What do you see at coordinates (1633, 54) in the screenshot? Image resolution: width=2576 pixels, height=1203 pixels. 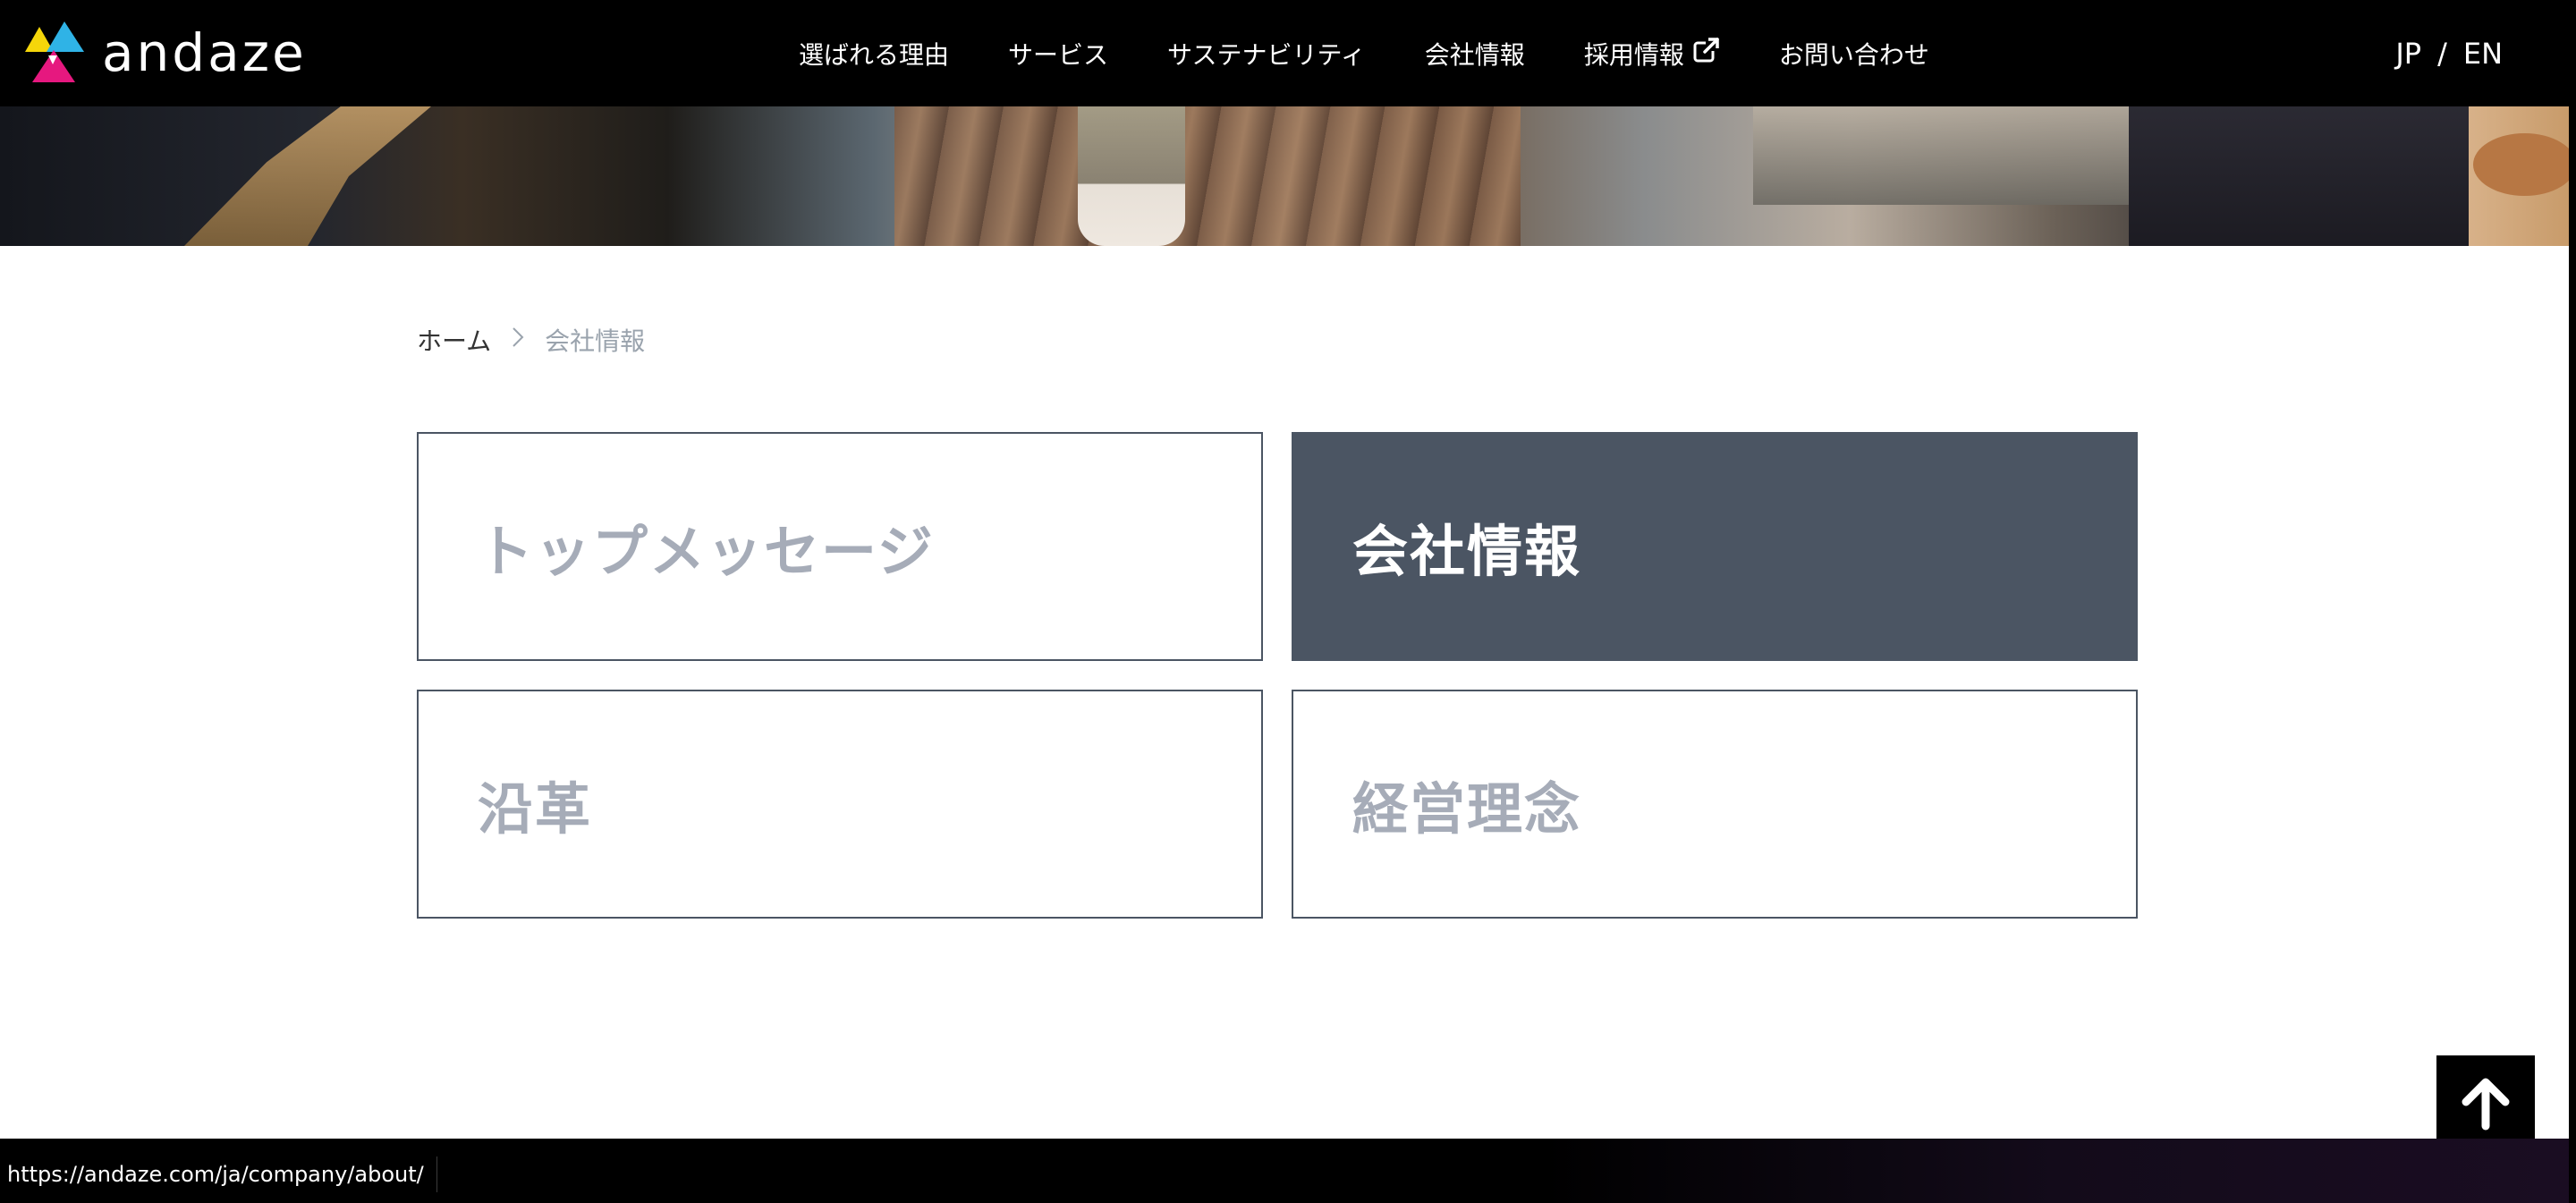 I see `nav-item-label: 採用情報` at bounding box center [1633, 54].